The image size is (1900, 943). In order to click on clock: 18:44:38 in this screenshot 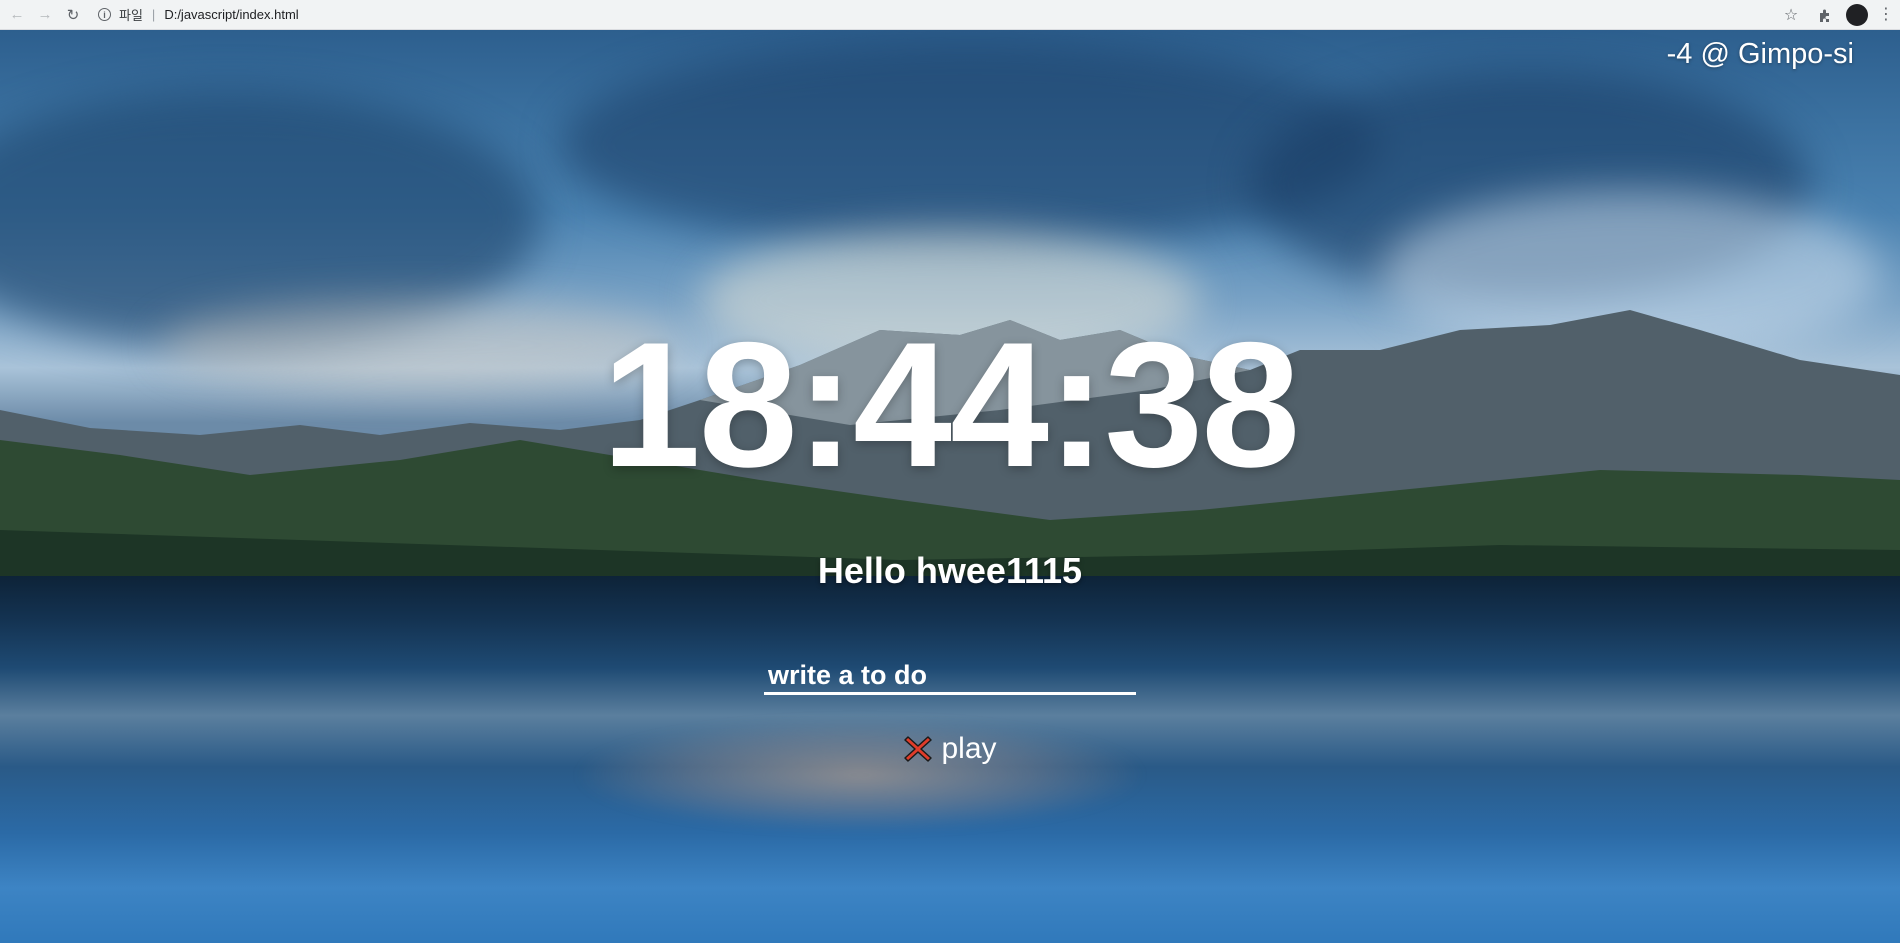, I will do `click(951, 404)`.